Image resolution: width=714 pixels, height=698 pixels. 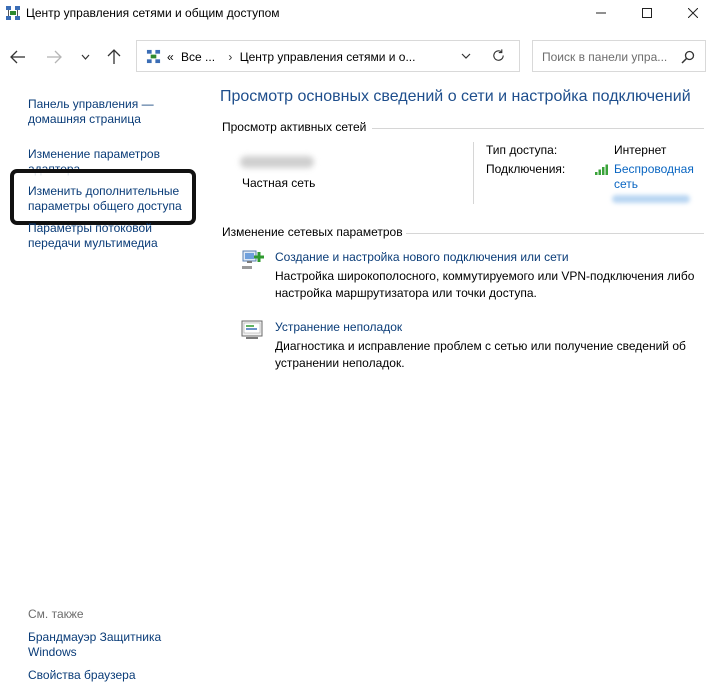 I want to click on back-button, so click(x=18, y=57).